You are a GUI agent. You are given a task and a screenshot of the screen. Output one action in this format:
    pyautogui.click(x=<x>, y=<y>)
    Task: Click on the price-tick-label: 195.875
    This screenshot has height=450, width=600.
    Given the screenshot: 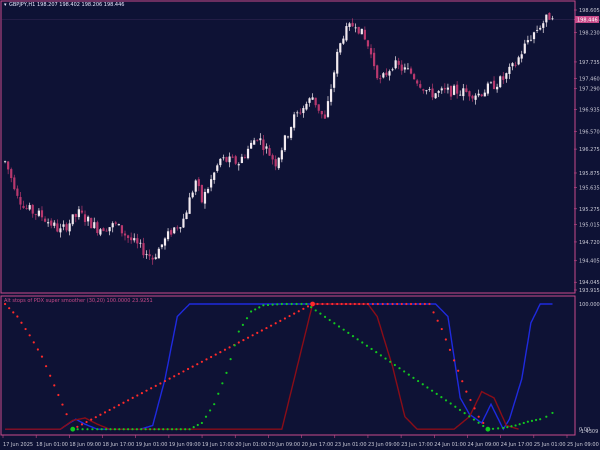 What is the action you would take?
    pyautogui.click(x=589, y=174)
    